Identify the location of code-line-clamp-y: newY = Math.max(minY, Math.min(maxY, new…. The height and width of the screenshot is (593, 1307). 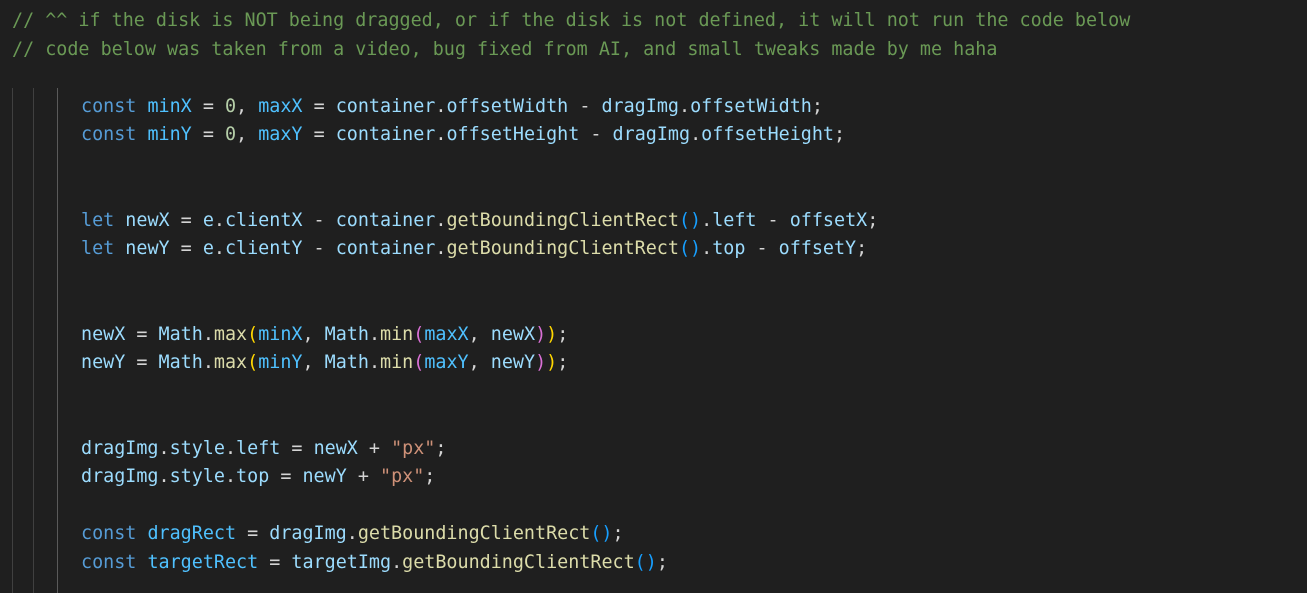
(324, 362).